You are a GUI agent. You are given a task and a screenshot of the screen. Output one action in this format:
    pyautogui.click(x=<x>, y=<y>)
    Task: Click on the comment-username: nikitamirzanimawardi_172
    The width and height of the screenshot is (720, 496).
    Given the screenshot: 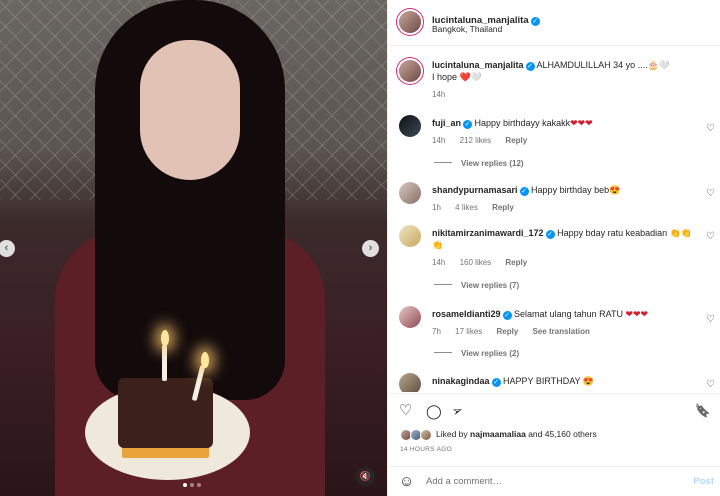 What is the action you would take?
    pyautogui.click(x=488, y=233)
    